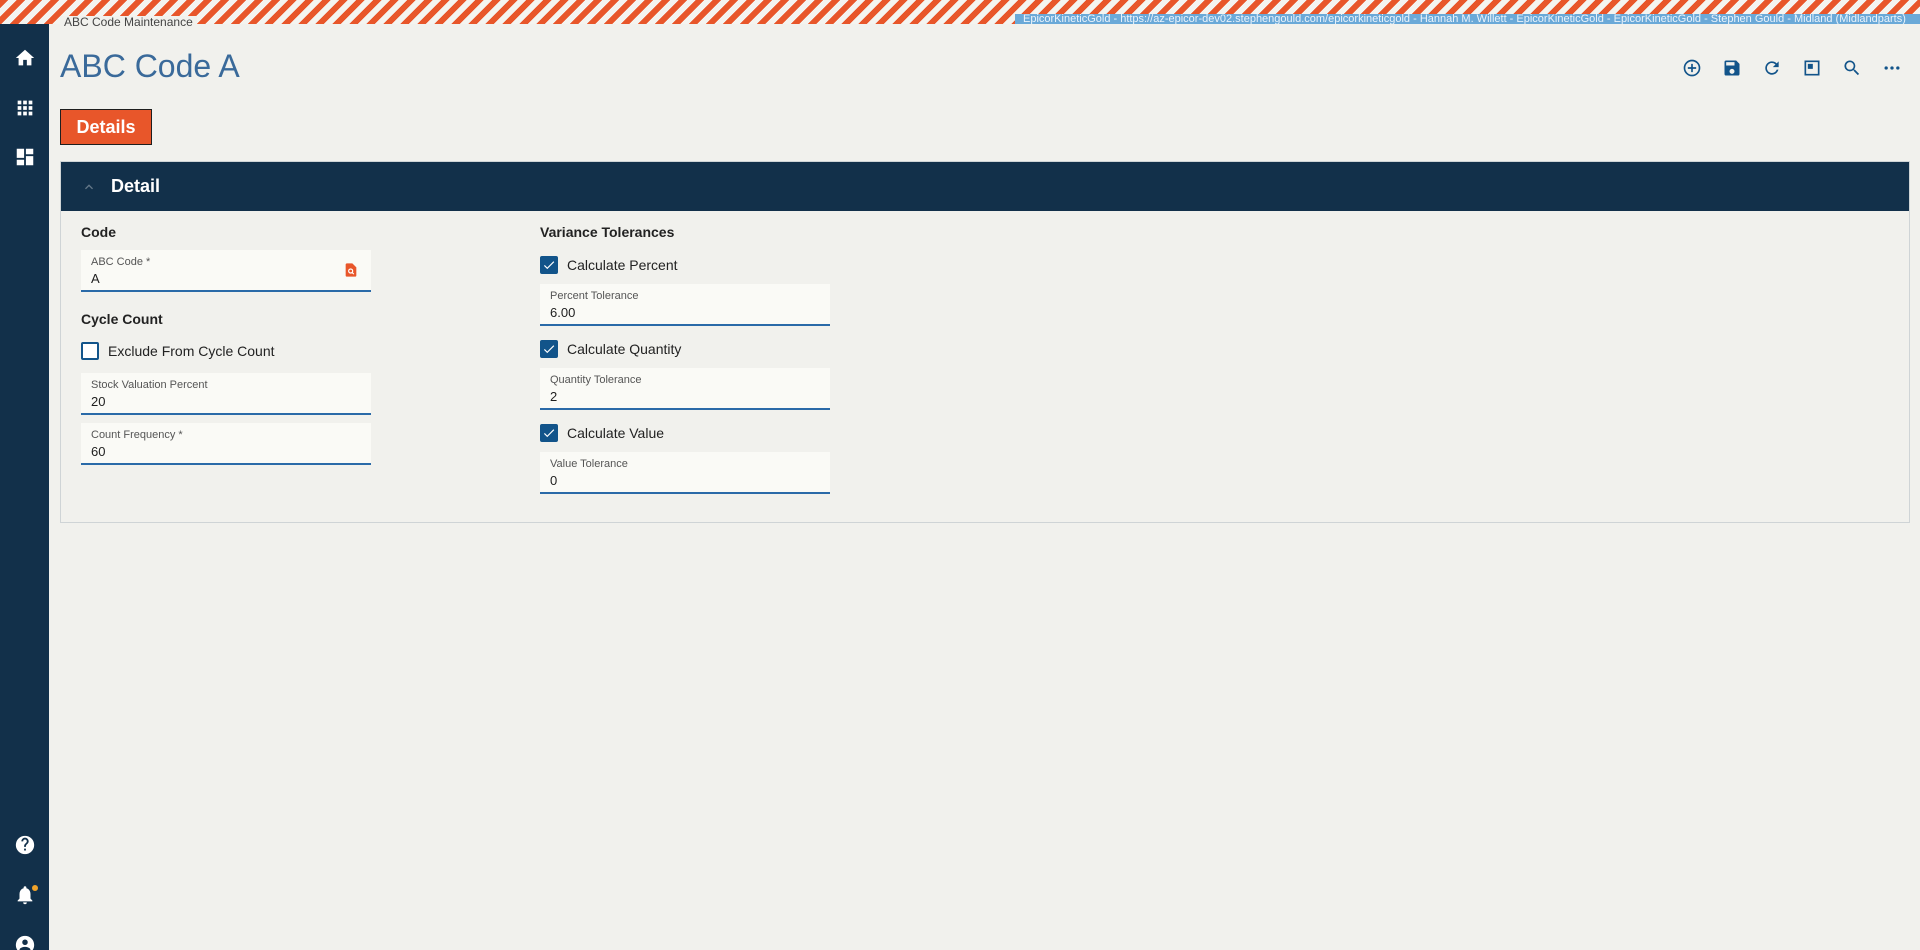  I want to click on panel-title: Detail, so click(136, 186).